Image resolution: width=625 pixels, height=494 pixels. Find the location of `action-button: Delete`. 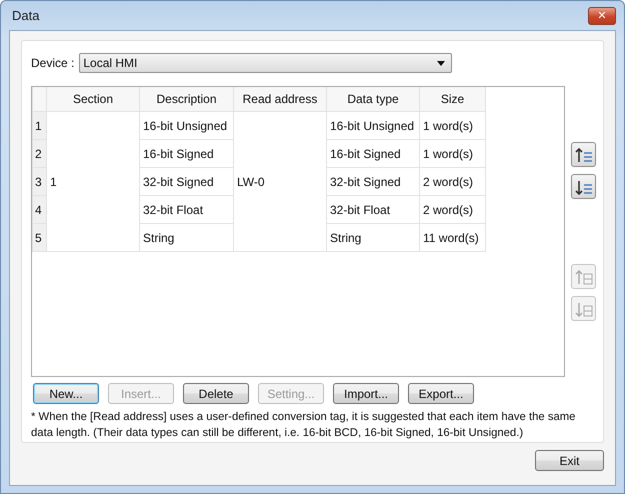

action-button: Delete is located at coordinates (216, 393).